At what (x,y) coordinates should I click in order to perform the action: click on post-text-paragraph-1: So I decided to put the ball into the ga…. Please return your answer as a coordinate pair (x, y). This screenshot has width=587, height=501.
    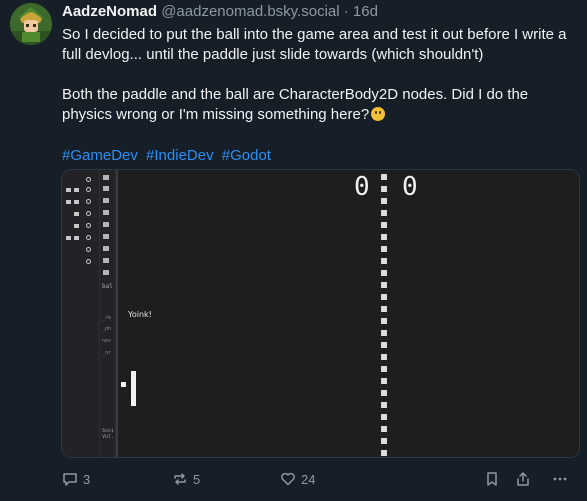
    Looking at the image, I should click on (314, 44).